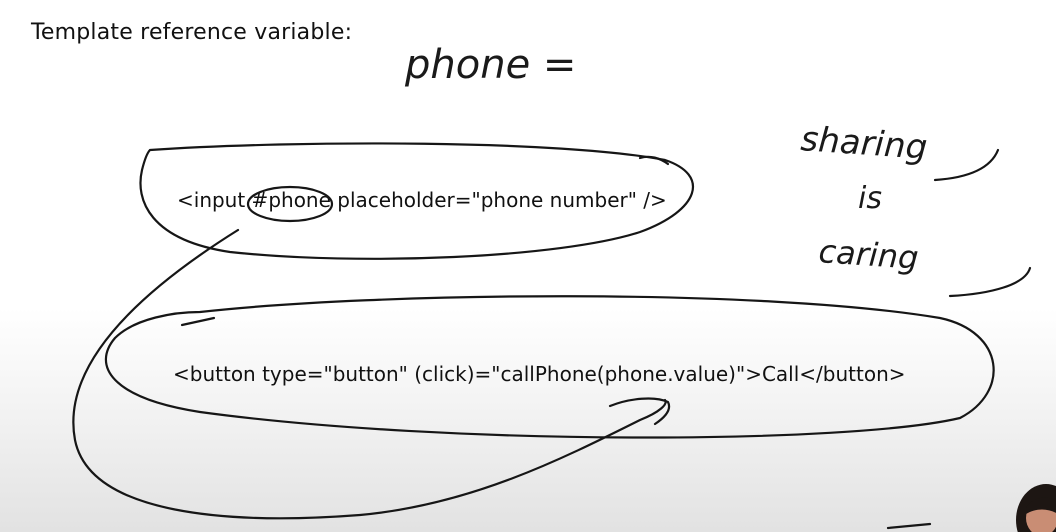 The width and height of the screenshot is (1056, 532). I want to click on scribble-note-line3: caring, so click(868, 254).